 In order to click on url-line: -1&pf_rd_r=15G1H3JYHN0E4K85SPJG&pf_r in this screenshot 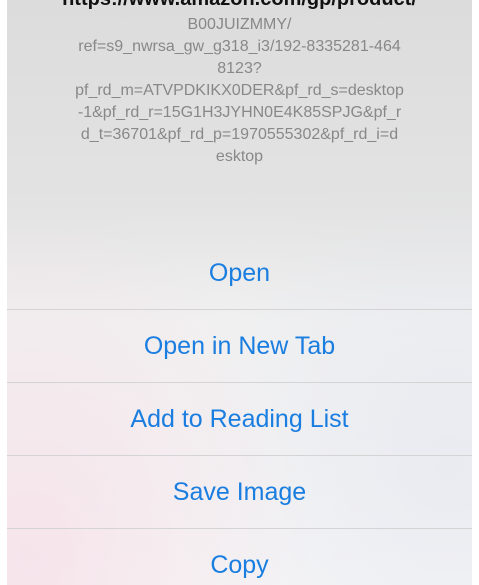, I will do `click(239, 112)`.